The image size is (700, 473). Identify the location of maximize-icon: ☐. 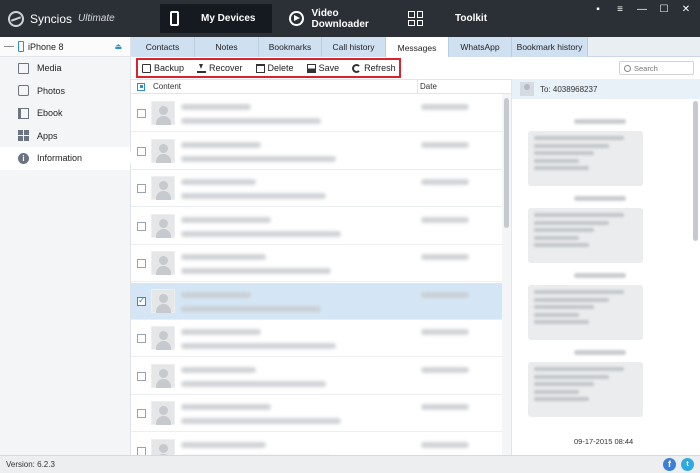
(664, 9).